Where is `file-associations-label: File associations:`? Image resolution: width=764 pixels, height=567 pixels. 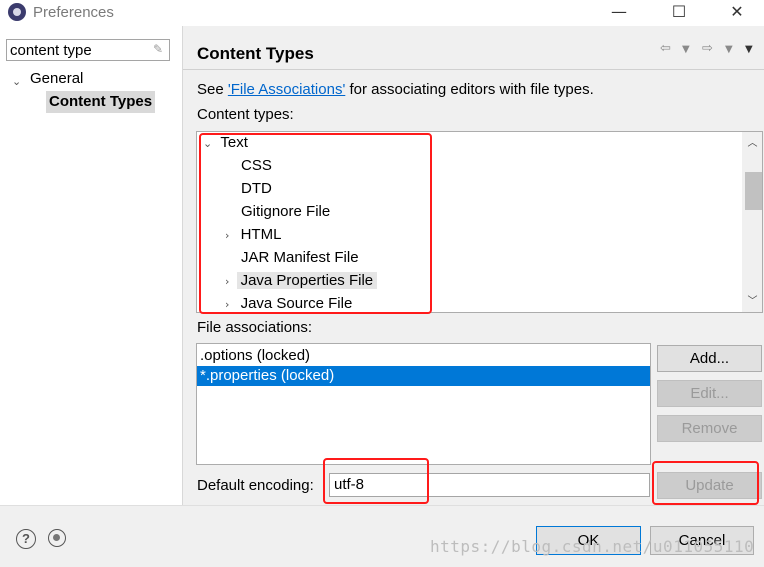 file-associations-label: File associations: is located at coordinates (255, 327).